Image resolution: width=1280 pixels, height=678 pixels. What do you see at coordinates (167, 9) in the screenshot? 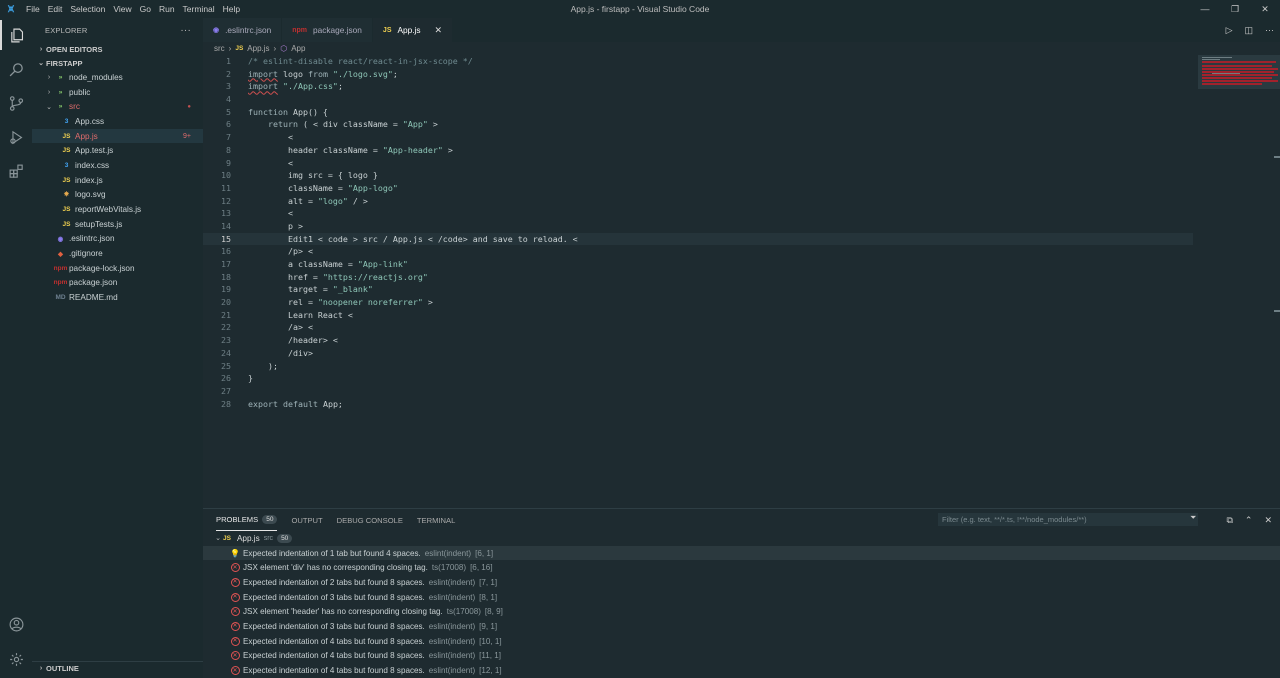
I see `menu-item: Run` at bounding box center [167, 9].